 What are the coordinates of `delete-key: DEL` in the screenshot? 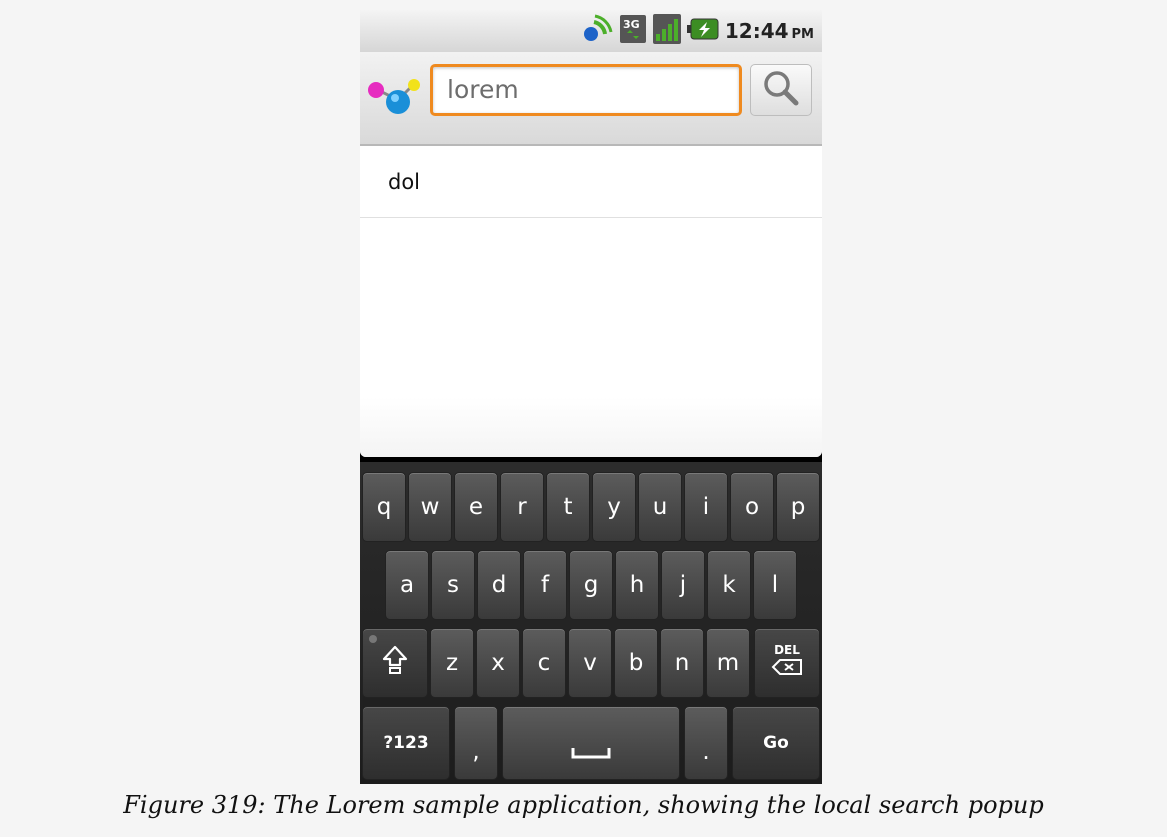 It's located at (787, 663).